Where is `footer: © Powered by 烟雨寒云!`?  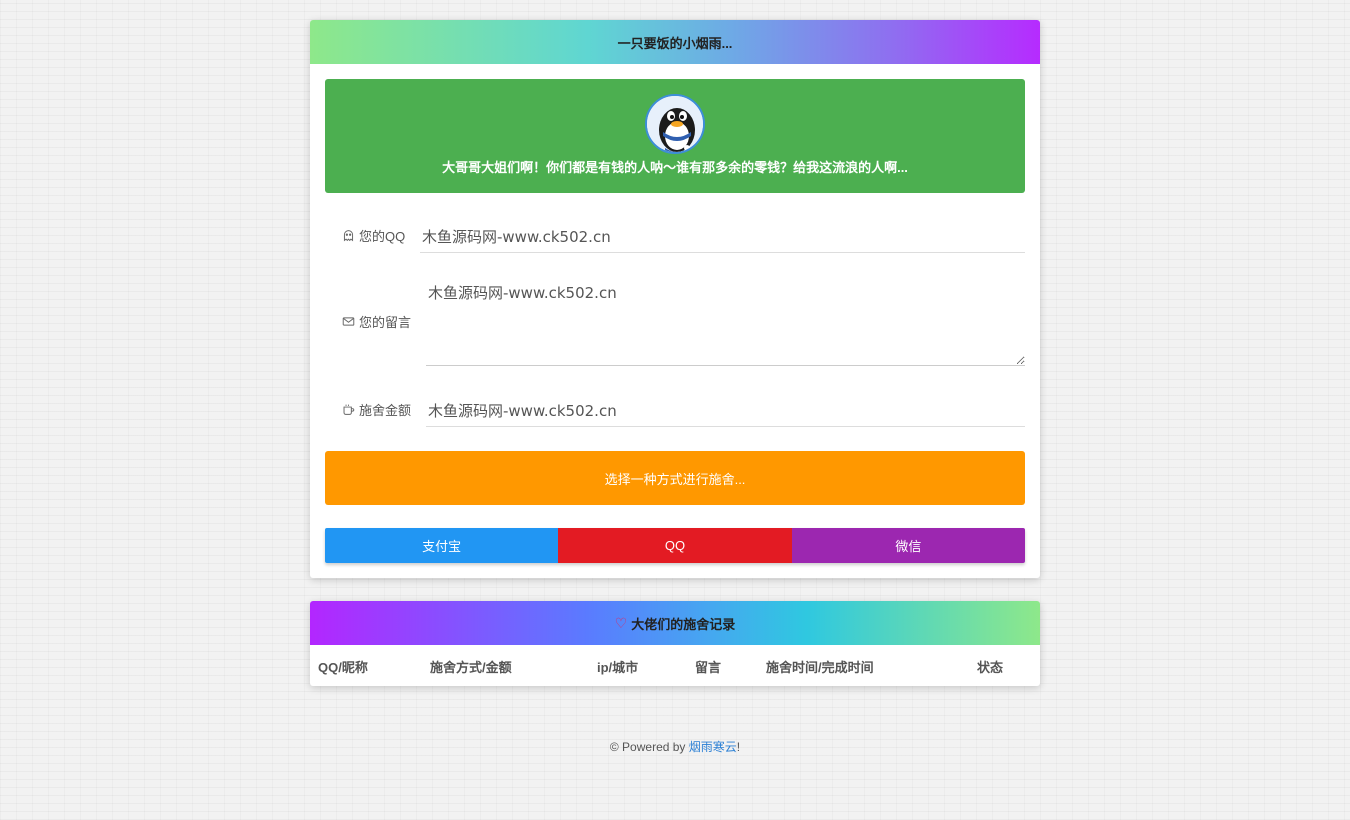 footer: © Powered by 烟雨寒云! is located at coordinates (675, 746).